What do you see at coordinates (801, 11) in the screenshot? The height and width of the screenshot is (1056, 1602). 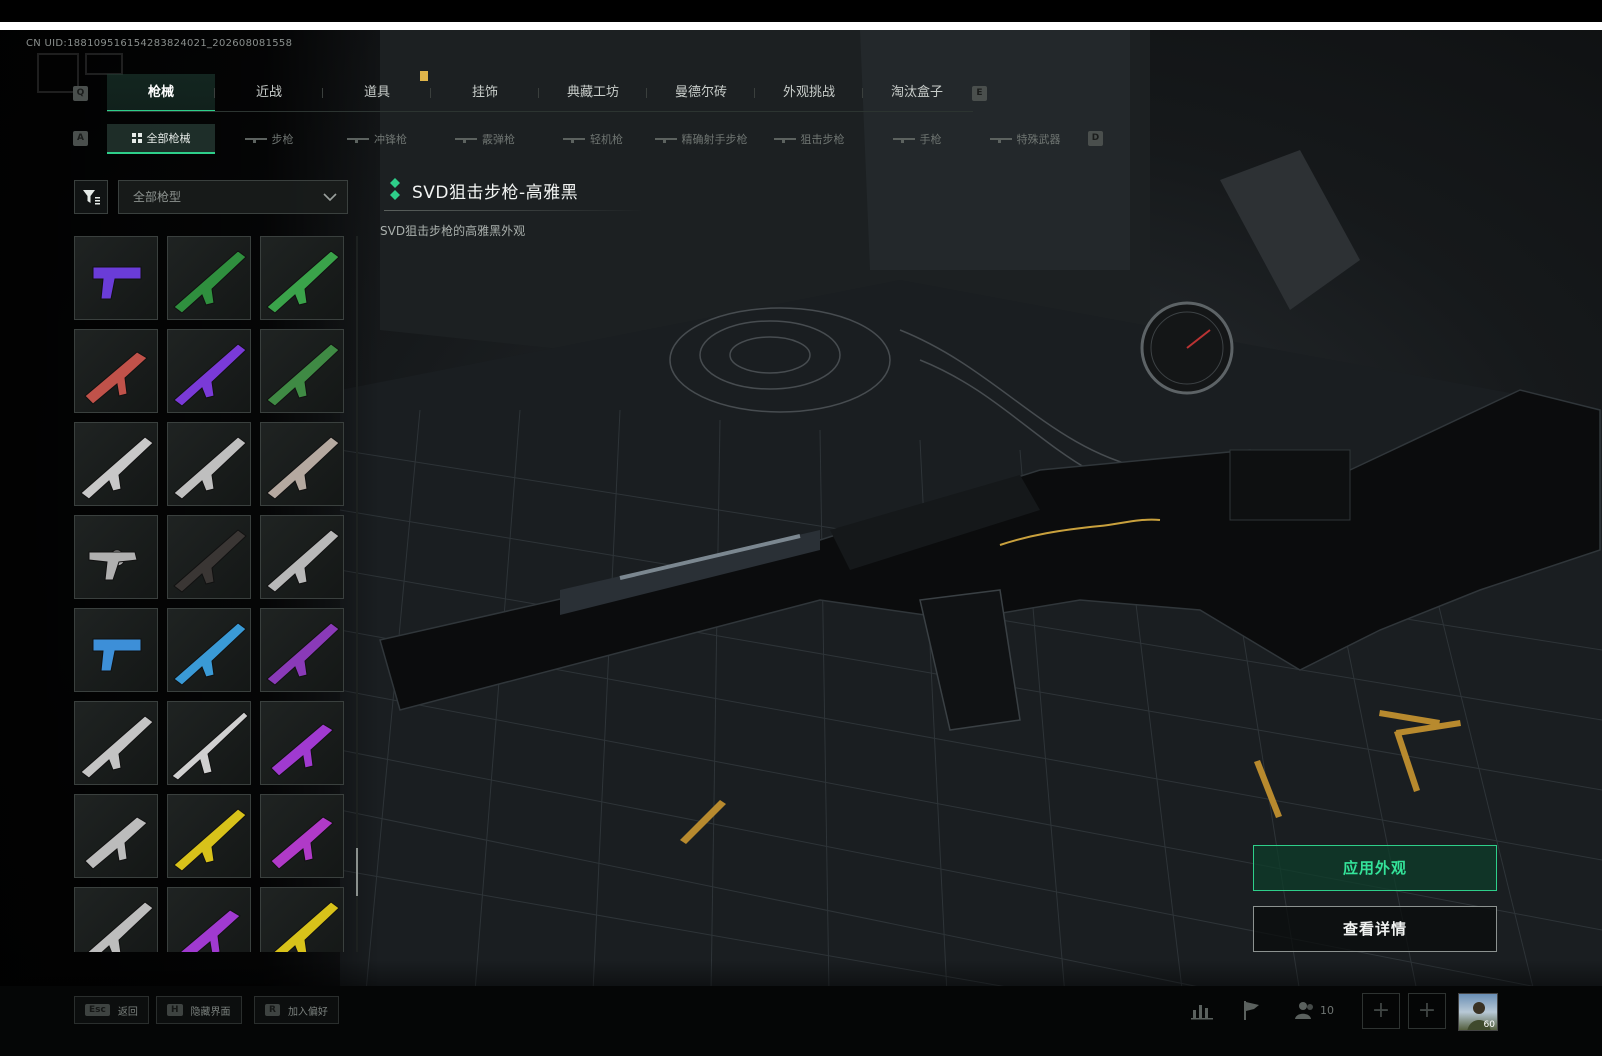 I see `top-letterbox` at bounding box center [801, 11].